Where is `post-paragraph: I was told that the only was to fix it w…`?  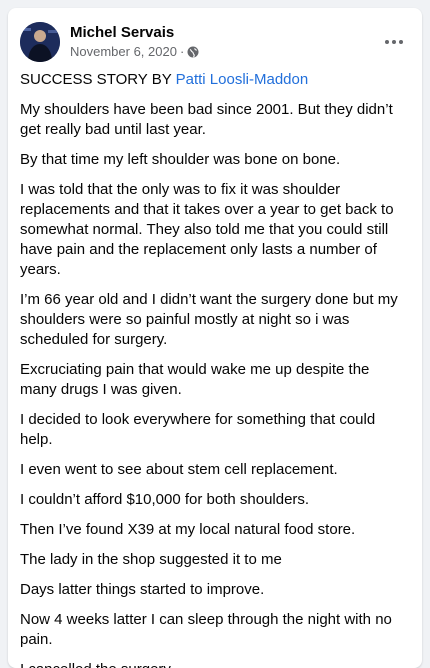 post-paragraph: I was told that the only was to fix it w… is located at coordinates (207, 229).